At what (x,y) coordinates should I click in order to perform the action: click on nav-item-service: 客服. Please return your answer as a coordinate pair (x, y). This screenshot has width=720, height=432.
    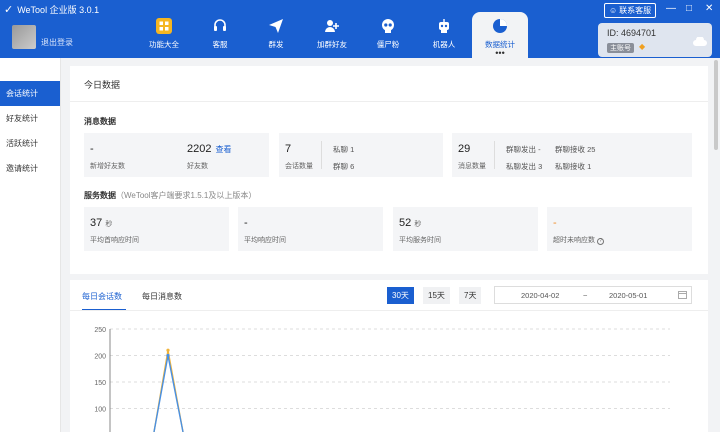
    Looking at the image, I should click on (220, 35).